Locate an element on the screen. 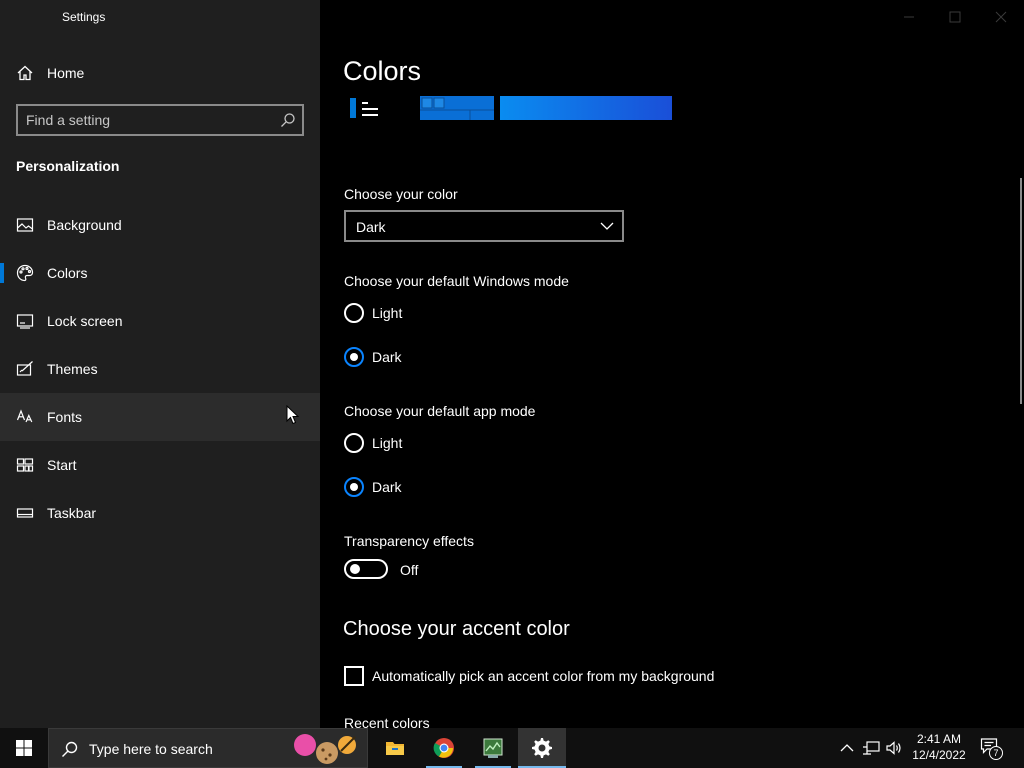 This screenshot has height=768, width=1024. transparency-label: Transparency effects is located at coordinates (409, 541).